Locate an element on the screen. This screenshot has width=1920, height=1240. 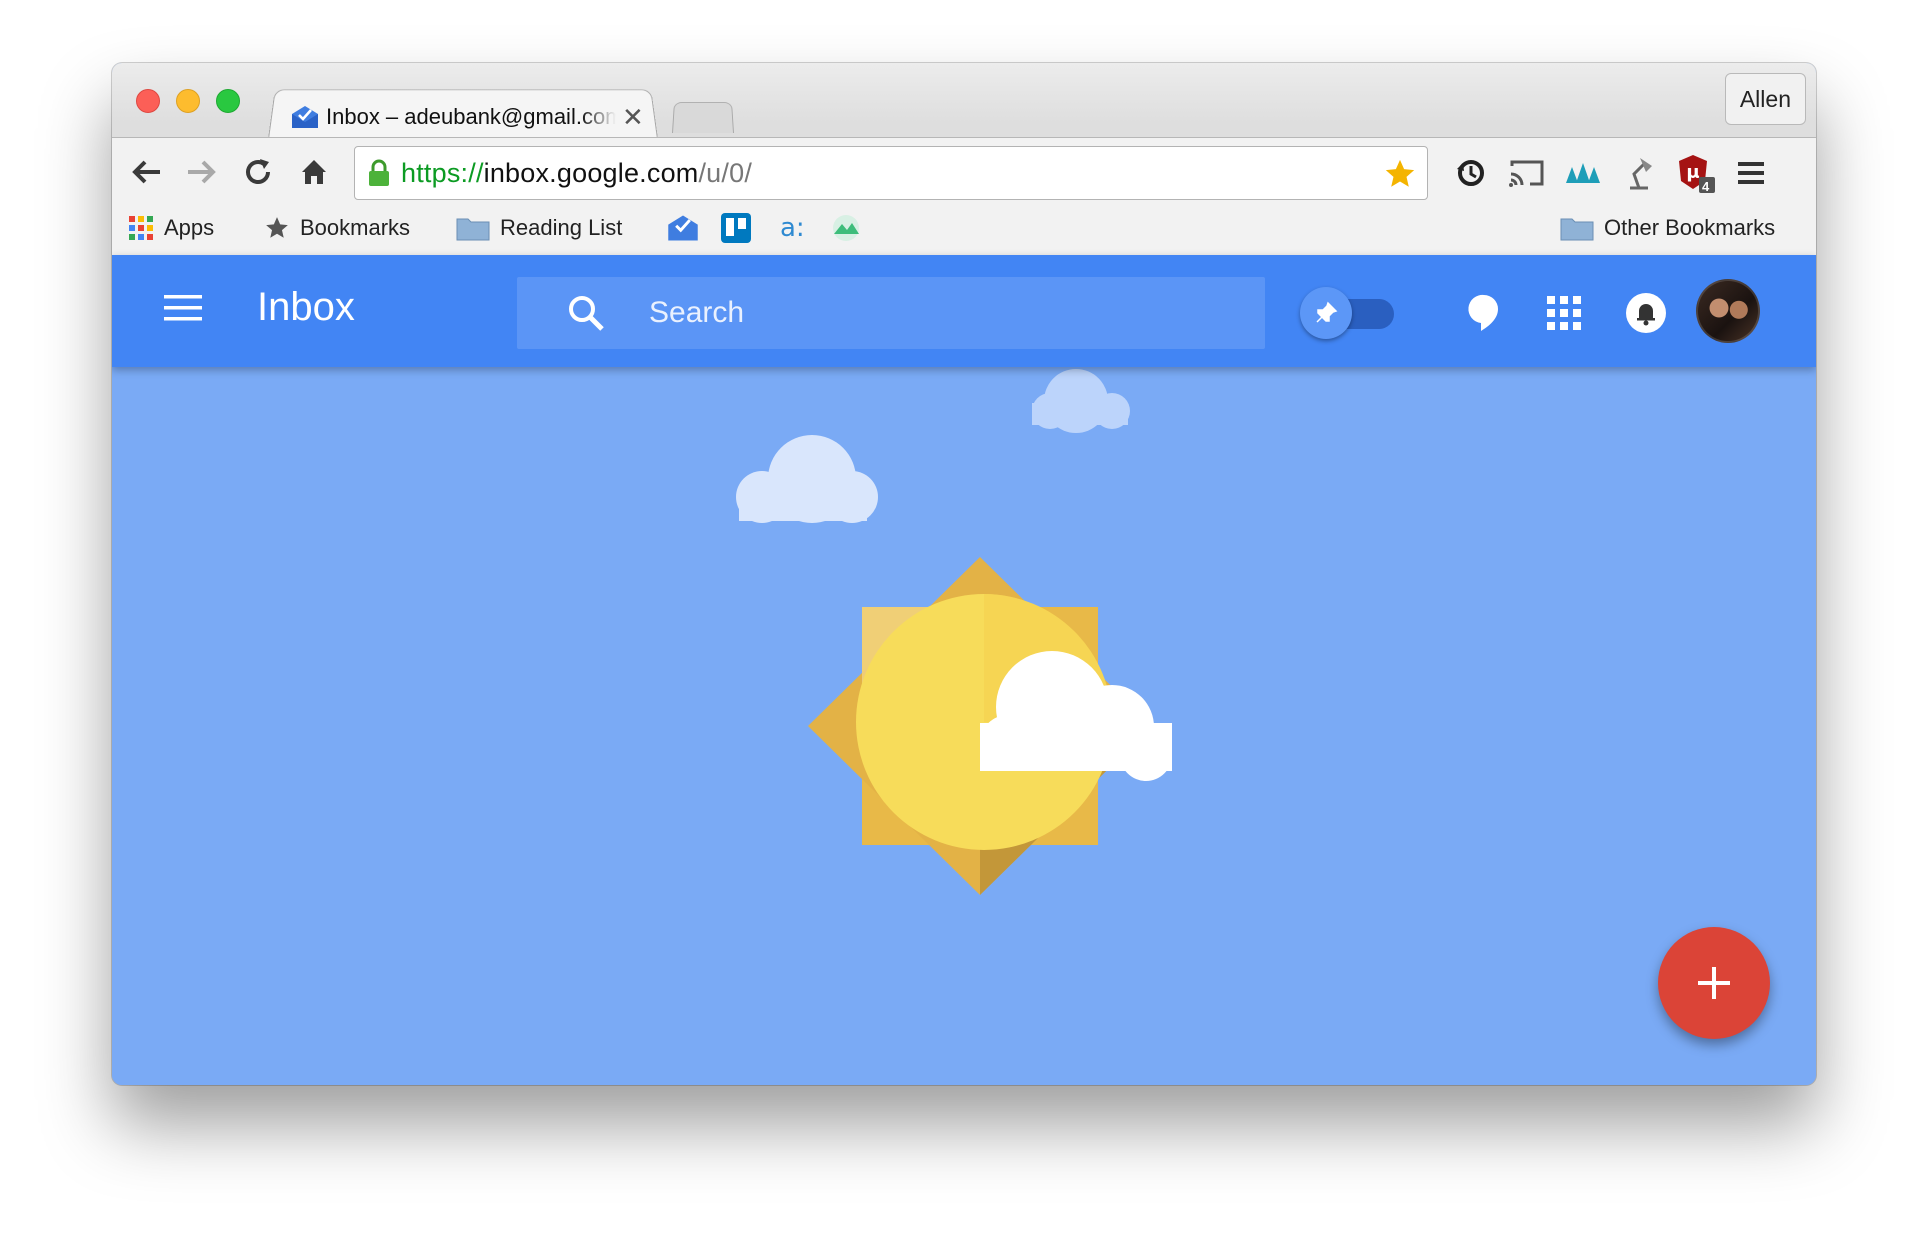
bookmark-apps: Apps is located at coordinates (171, 228).